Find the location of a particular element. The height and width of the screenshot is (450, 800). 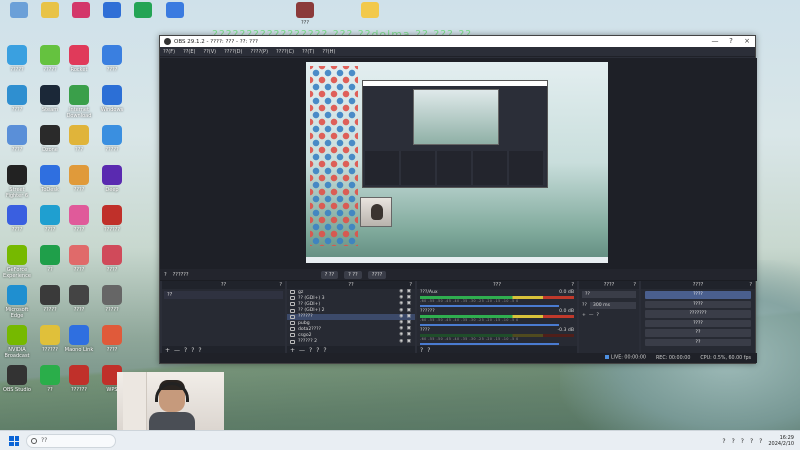

desktop-icon: Rocket is located at coordinates (79, 59).